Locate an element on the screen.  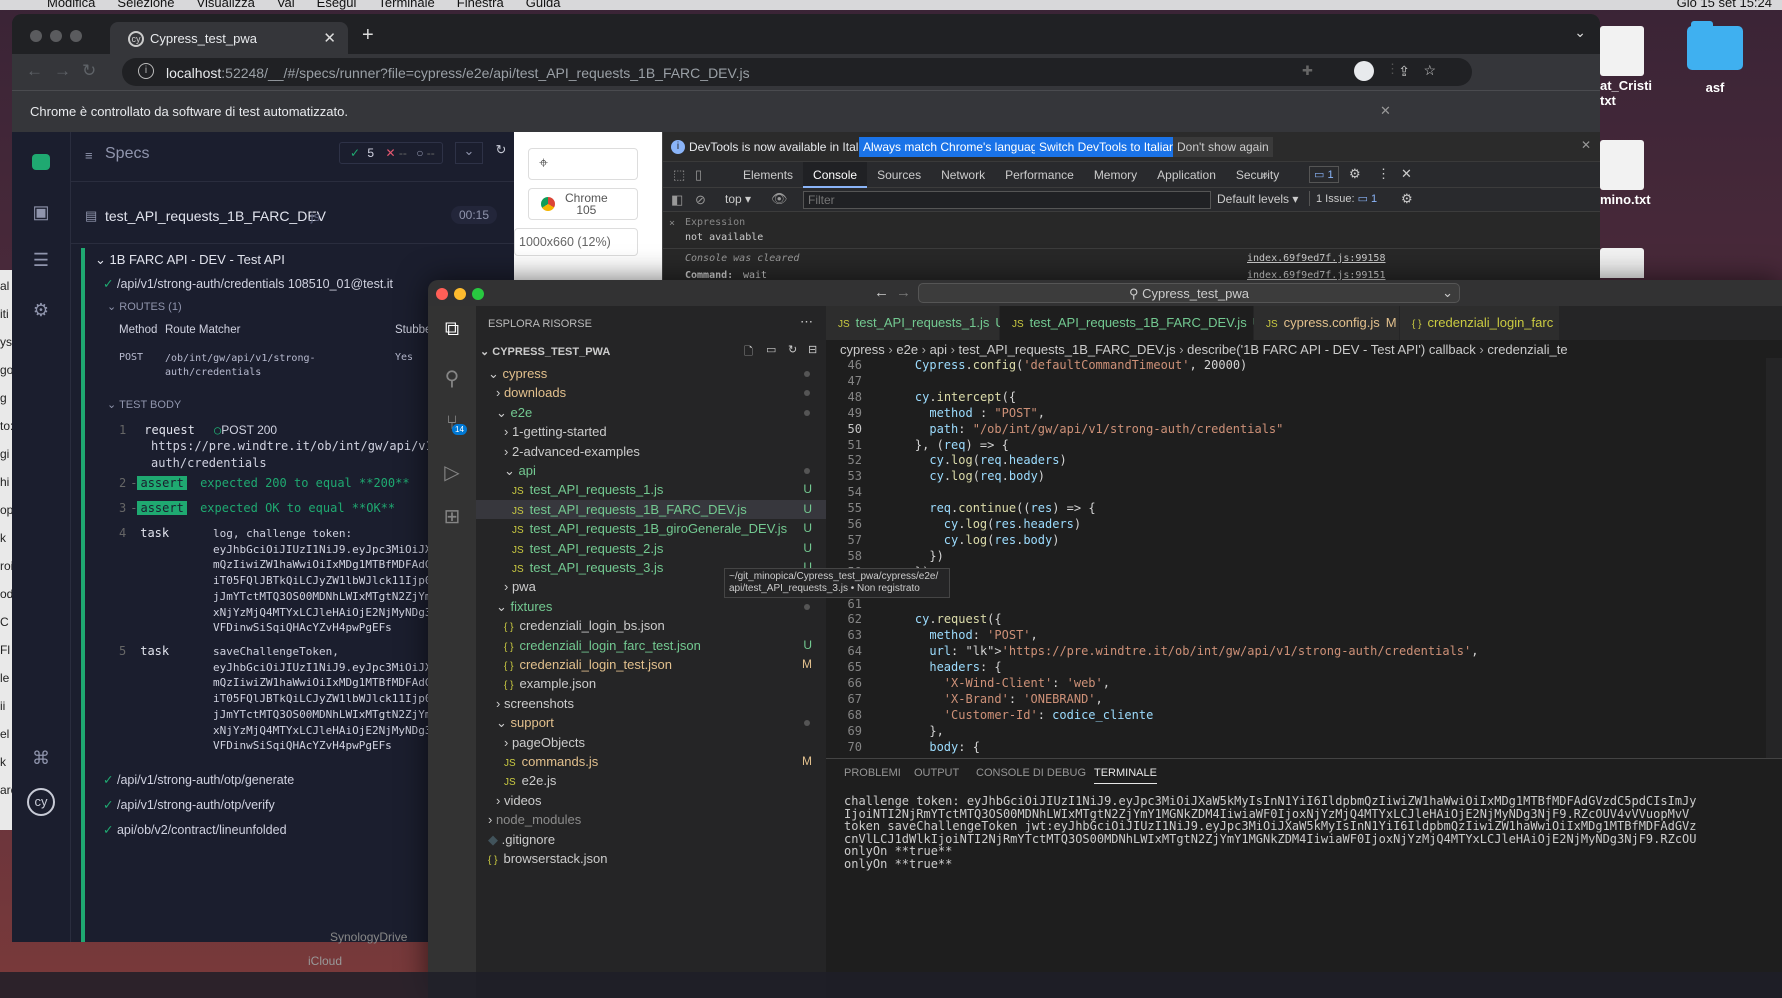
explorer-more-icon: ⋯ is located at coordinates (806, 322).